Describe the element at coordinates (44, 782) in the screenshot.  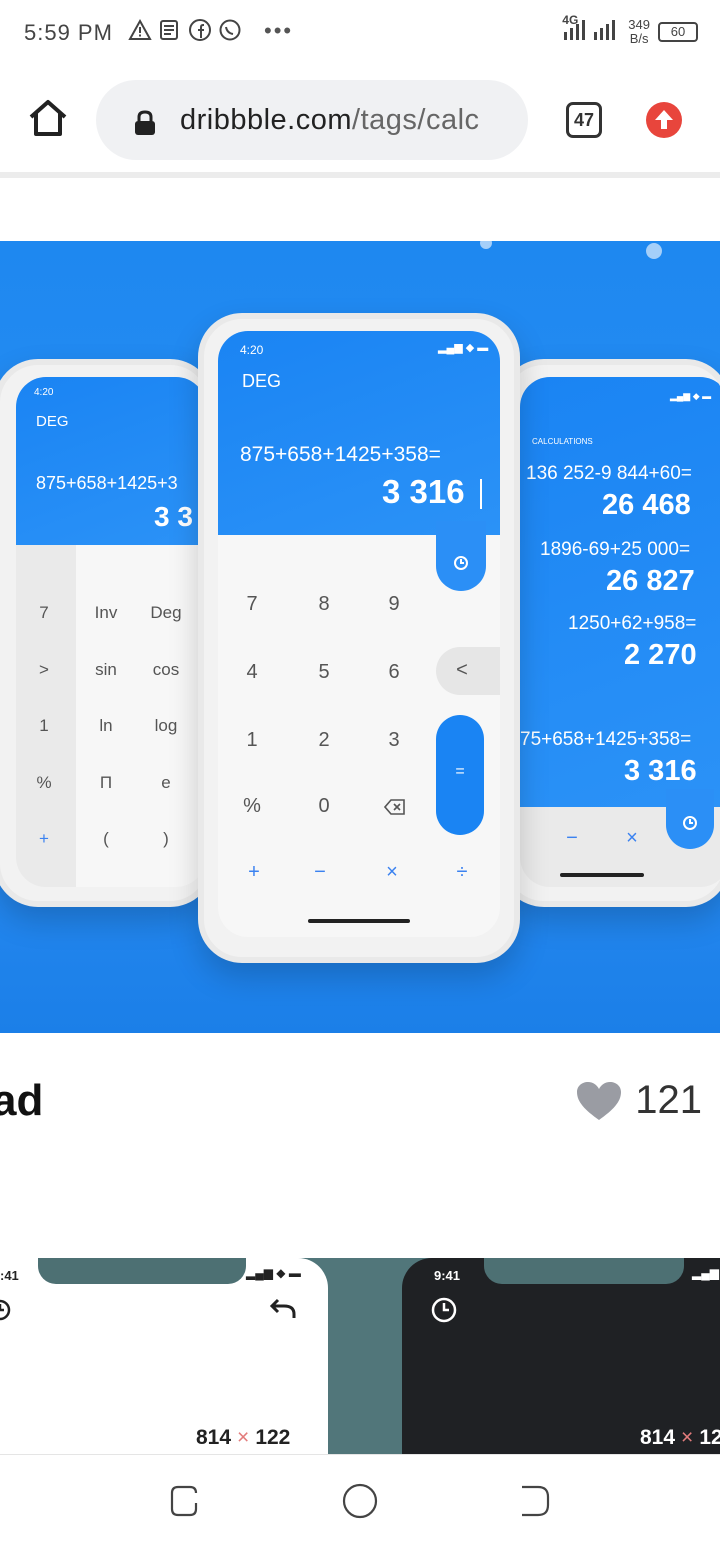
I see `left-key: %` at that location.